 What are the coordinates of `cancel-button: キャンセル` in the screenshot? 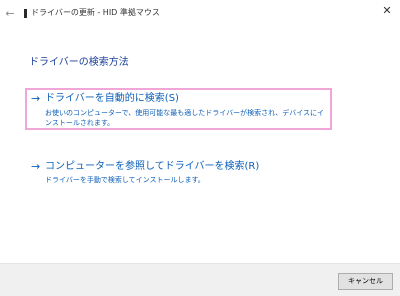 It's located at (365, 281).